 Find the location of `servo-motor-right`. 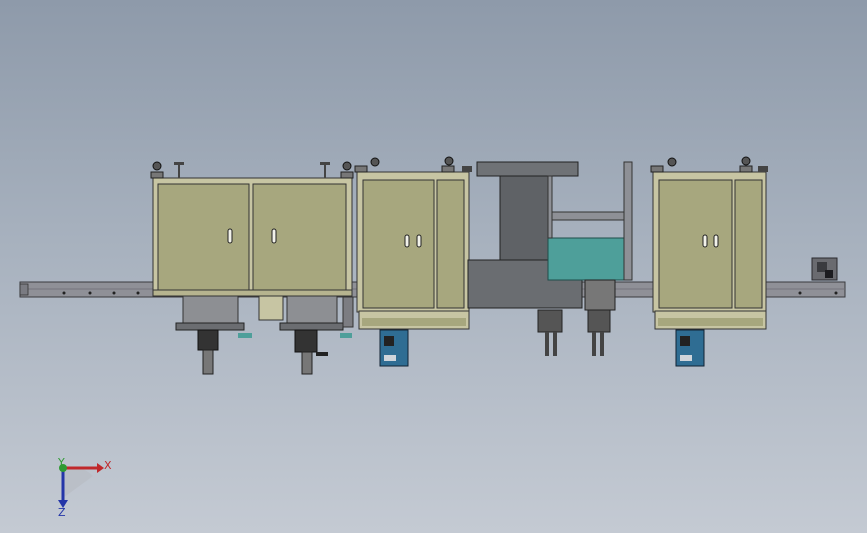

servo-motor-right is located at coordinates (690, 348).